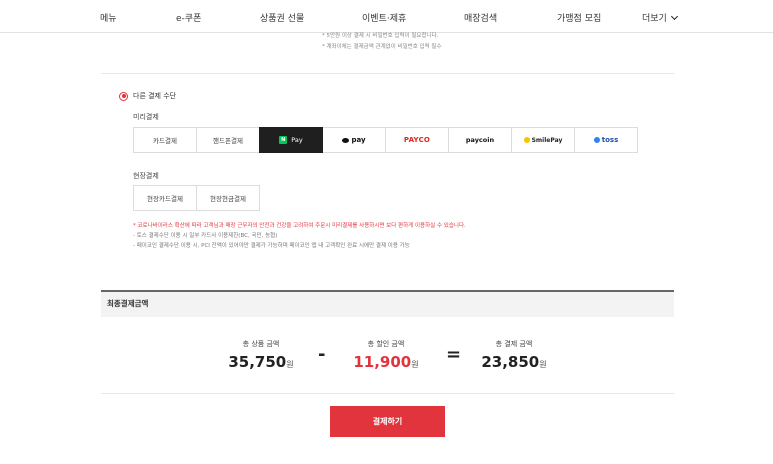 This screenshot has height=464, width=773. I want to click on total-amount: 총 결제 금액 23,850원, so click(514, 355).